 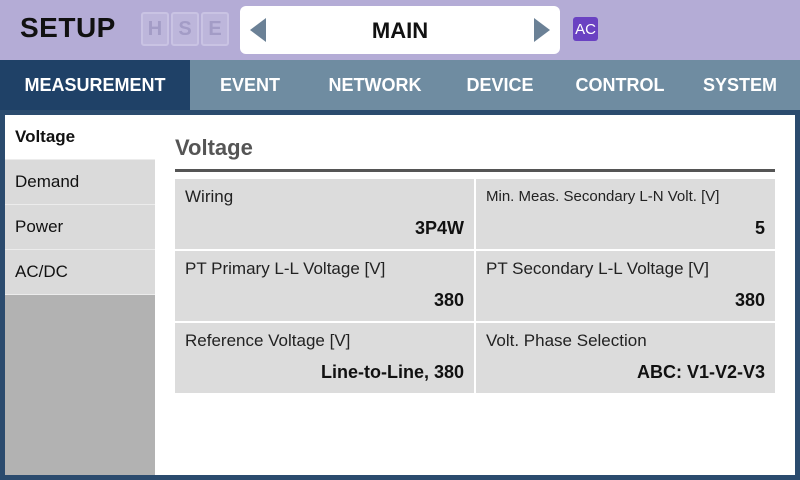 What do you see at coordinates (250, 85) in the screenshot?
I see `tab-event: EVENT` at bounding box center [250, 85].